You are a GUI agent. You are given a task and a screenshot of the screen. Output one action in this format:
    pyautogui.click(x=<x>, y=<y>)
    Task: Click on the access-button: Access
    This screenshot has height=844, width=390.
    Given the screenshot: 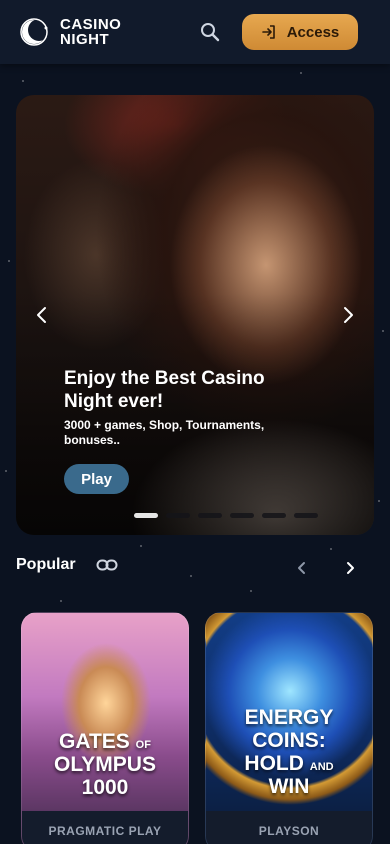 What is the action you would take?
    pyautogui.click(x=300, y=32)
    